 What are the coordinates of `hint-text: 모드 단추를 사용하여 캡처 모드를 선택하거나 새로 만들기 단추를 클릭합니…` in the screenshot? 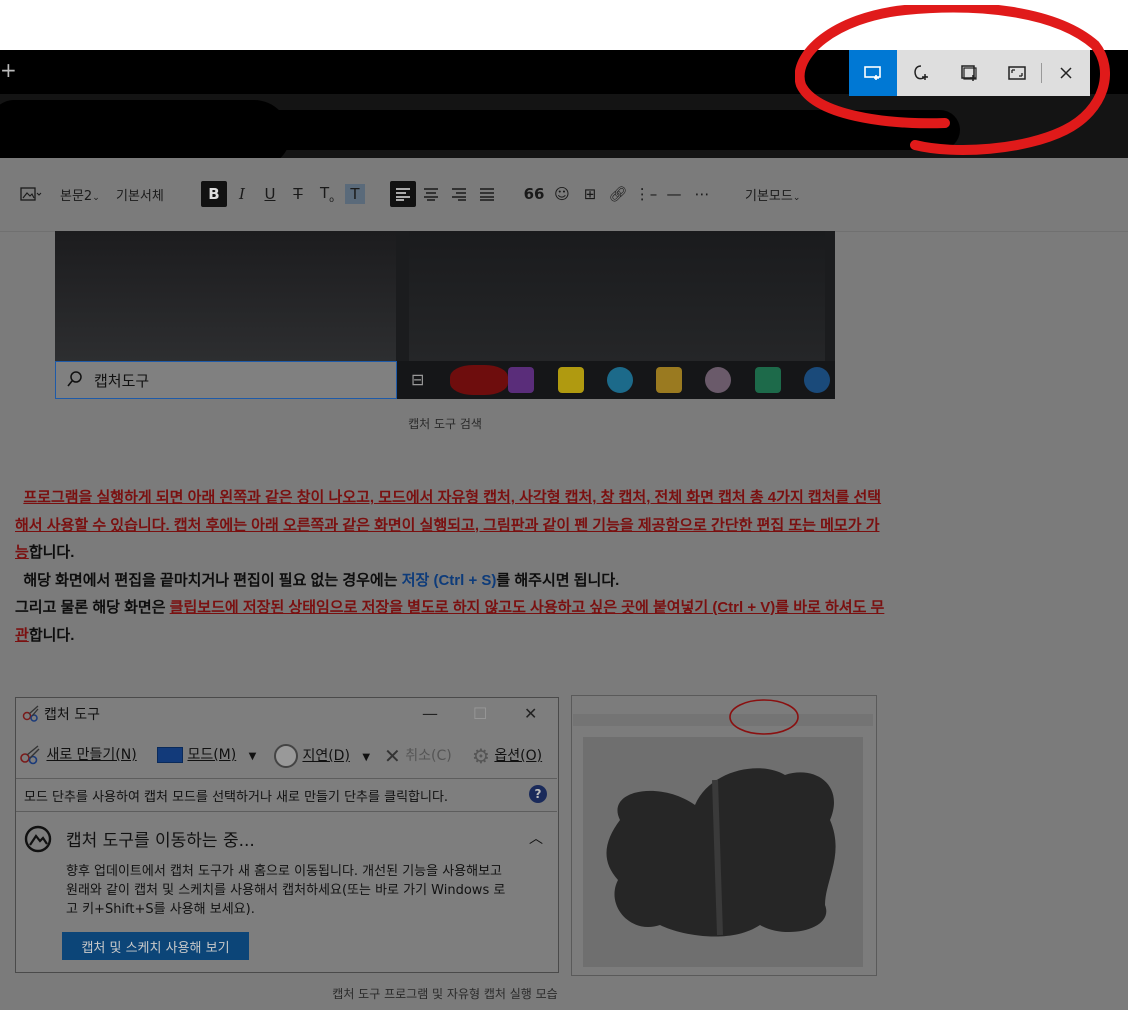 It's located at (236, 797).